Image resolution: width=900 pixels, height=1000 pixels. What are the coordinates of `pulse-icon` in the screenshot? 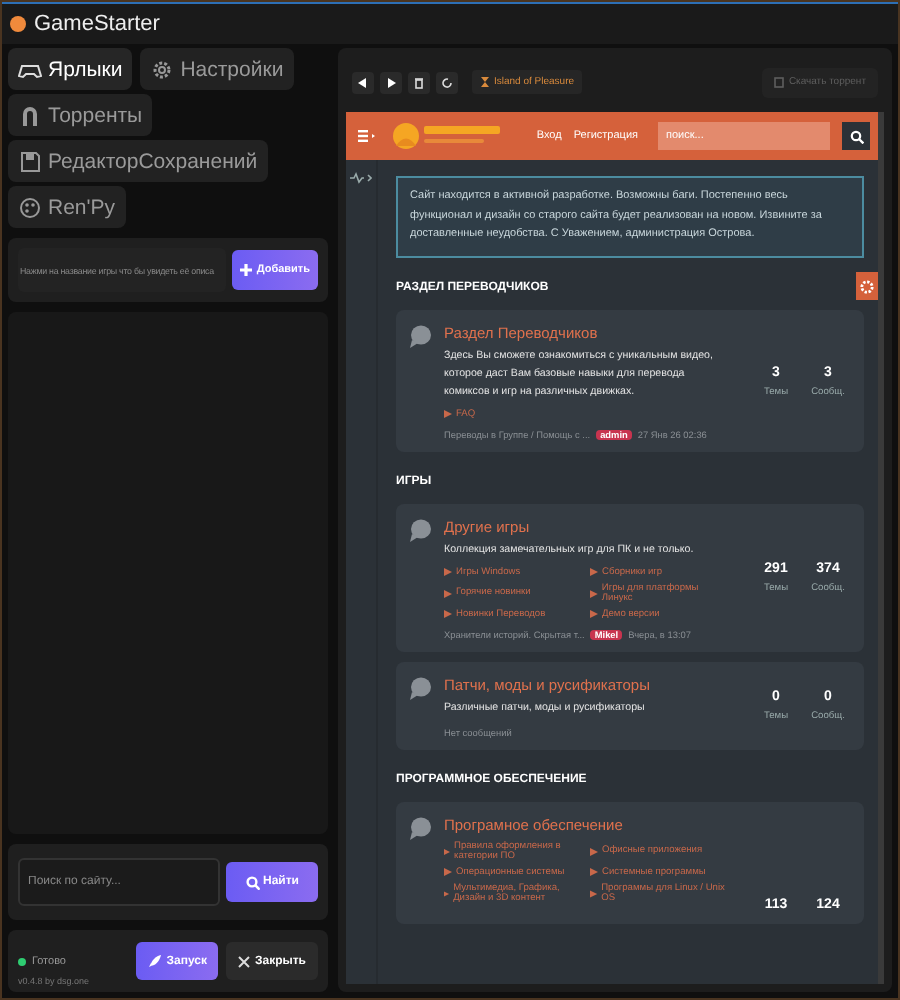 It's located at (361, 178).